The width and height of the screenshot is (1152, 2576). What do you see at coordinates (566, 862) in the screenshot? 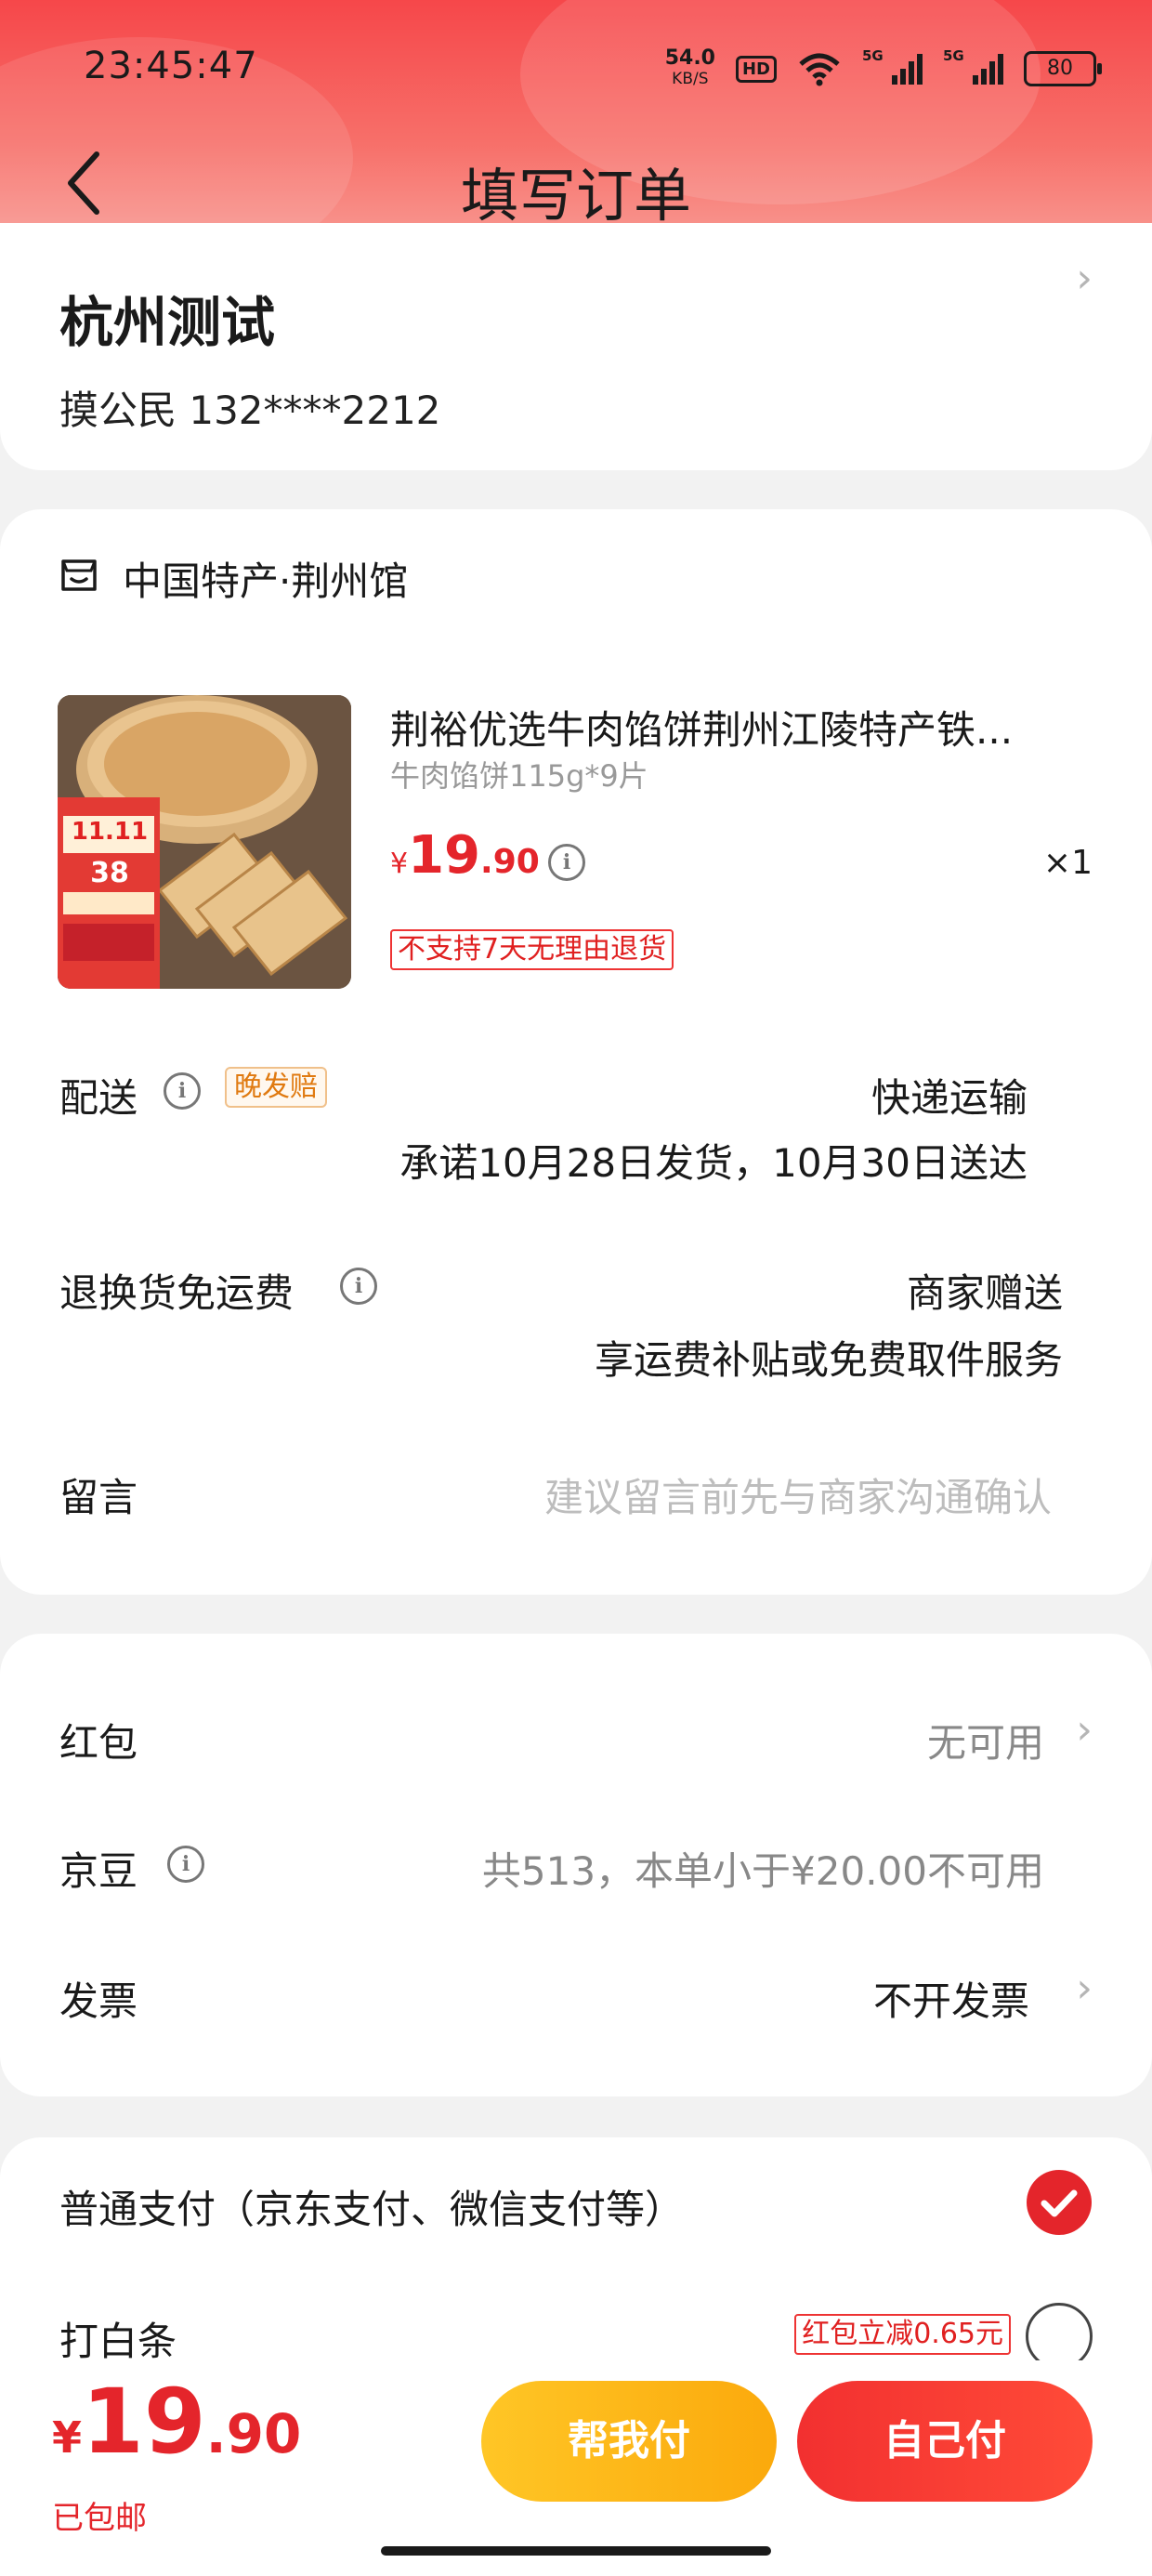
I see `price-info-icon: i` at bounding box center [566, 862].